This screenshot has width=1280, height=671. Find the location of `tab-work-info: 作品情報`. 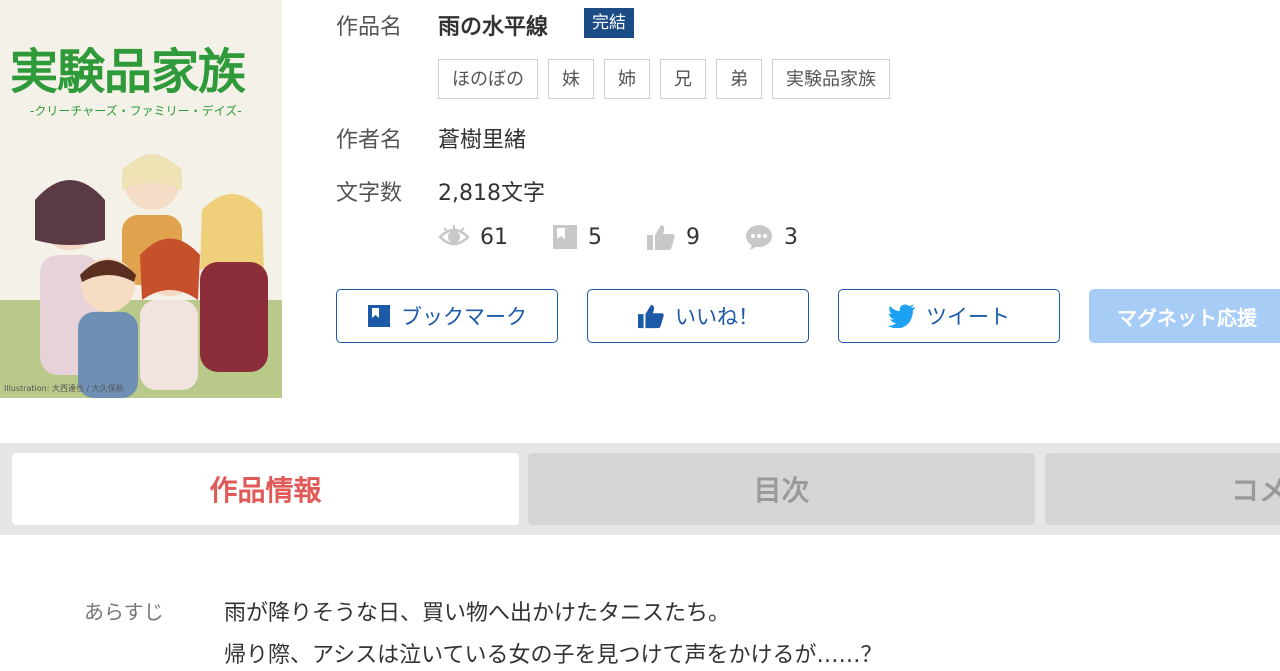

tab-work-info: 作品情報 is located at coordinates (265, 489).